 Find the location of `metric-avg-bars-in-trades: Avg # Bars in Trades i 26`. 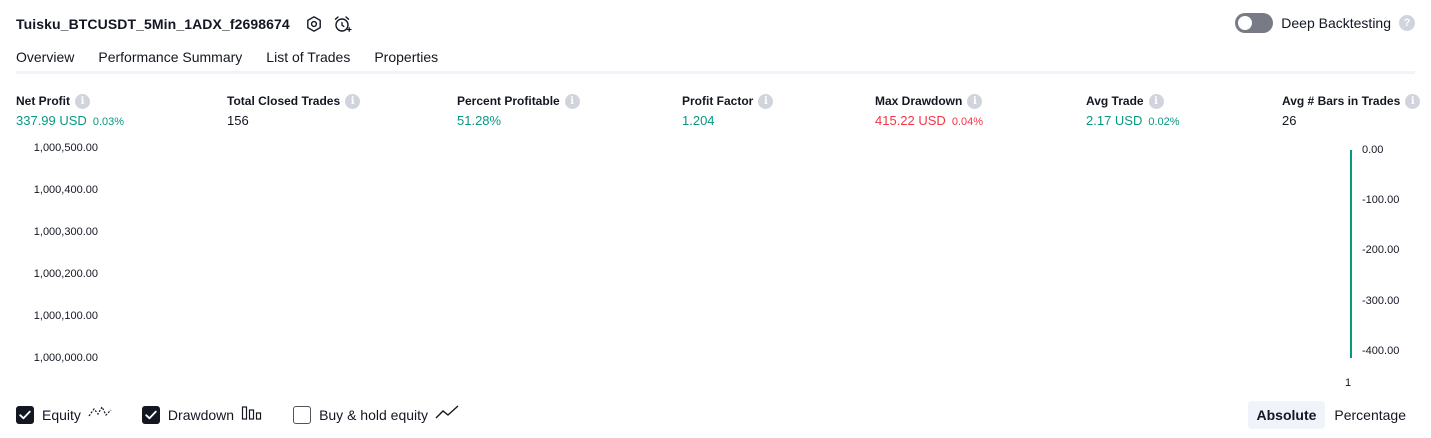

metric-avg-bars-in-trades: Avg # Bars in Trades i 26 is located at coordinates (1351, 110).